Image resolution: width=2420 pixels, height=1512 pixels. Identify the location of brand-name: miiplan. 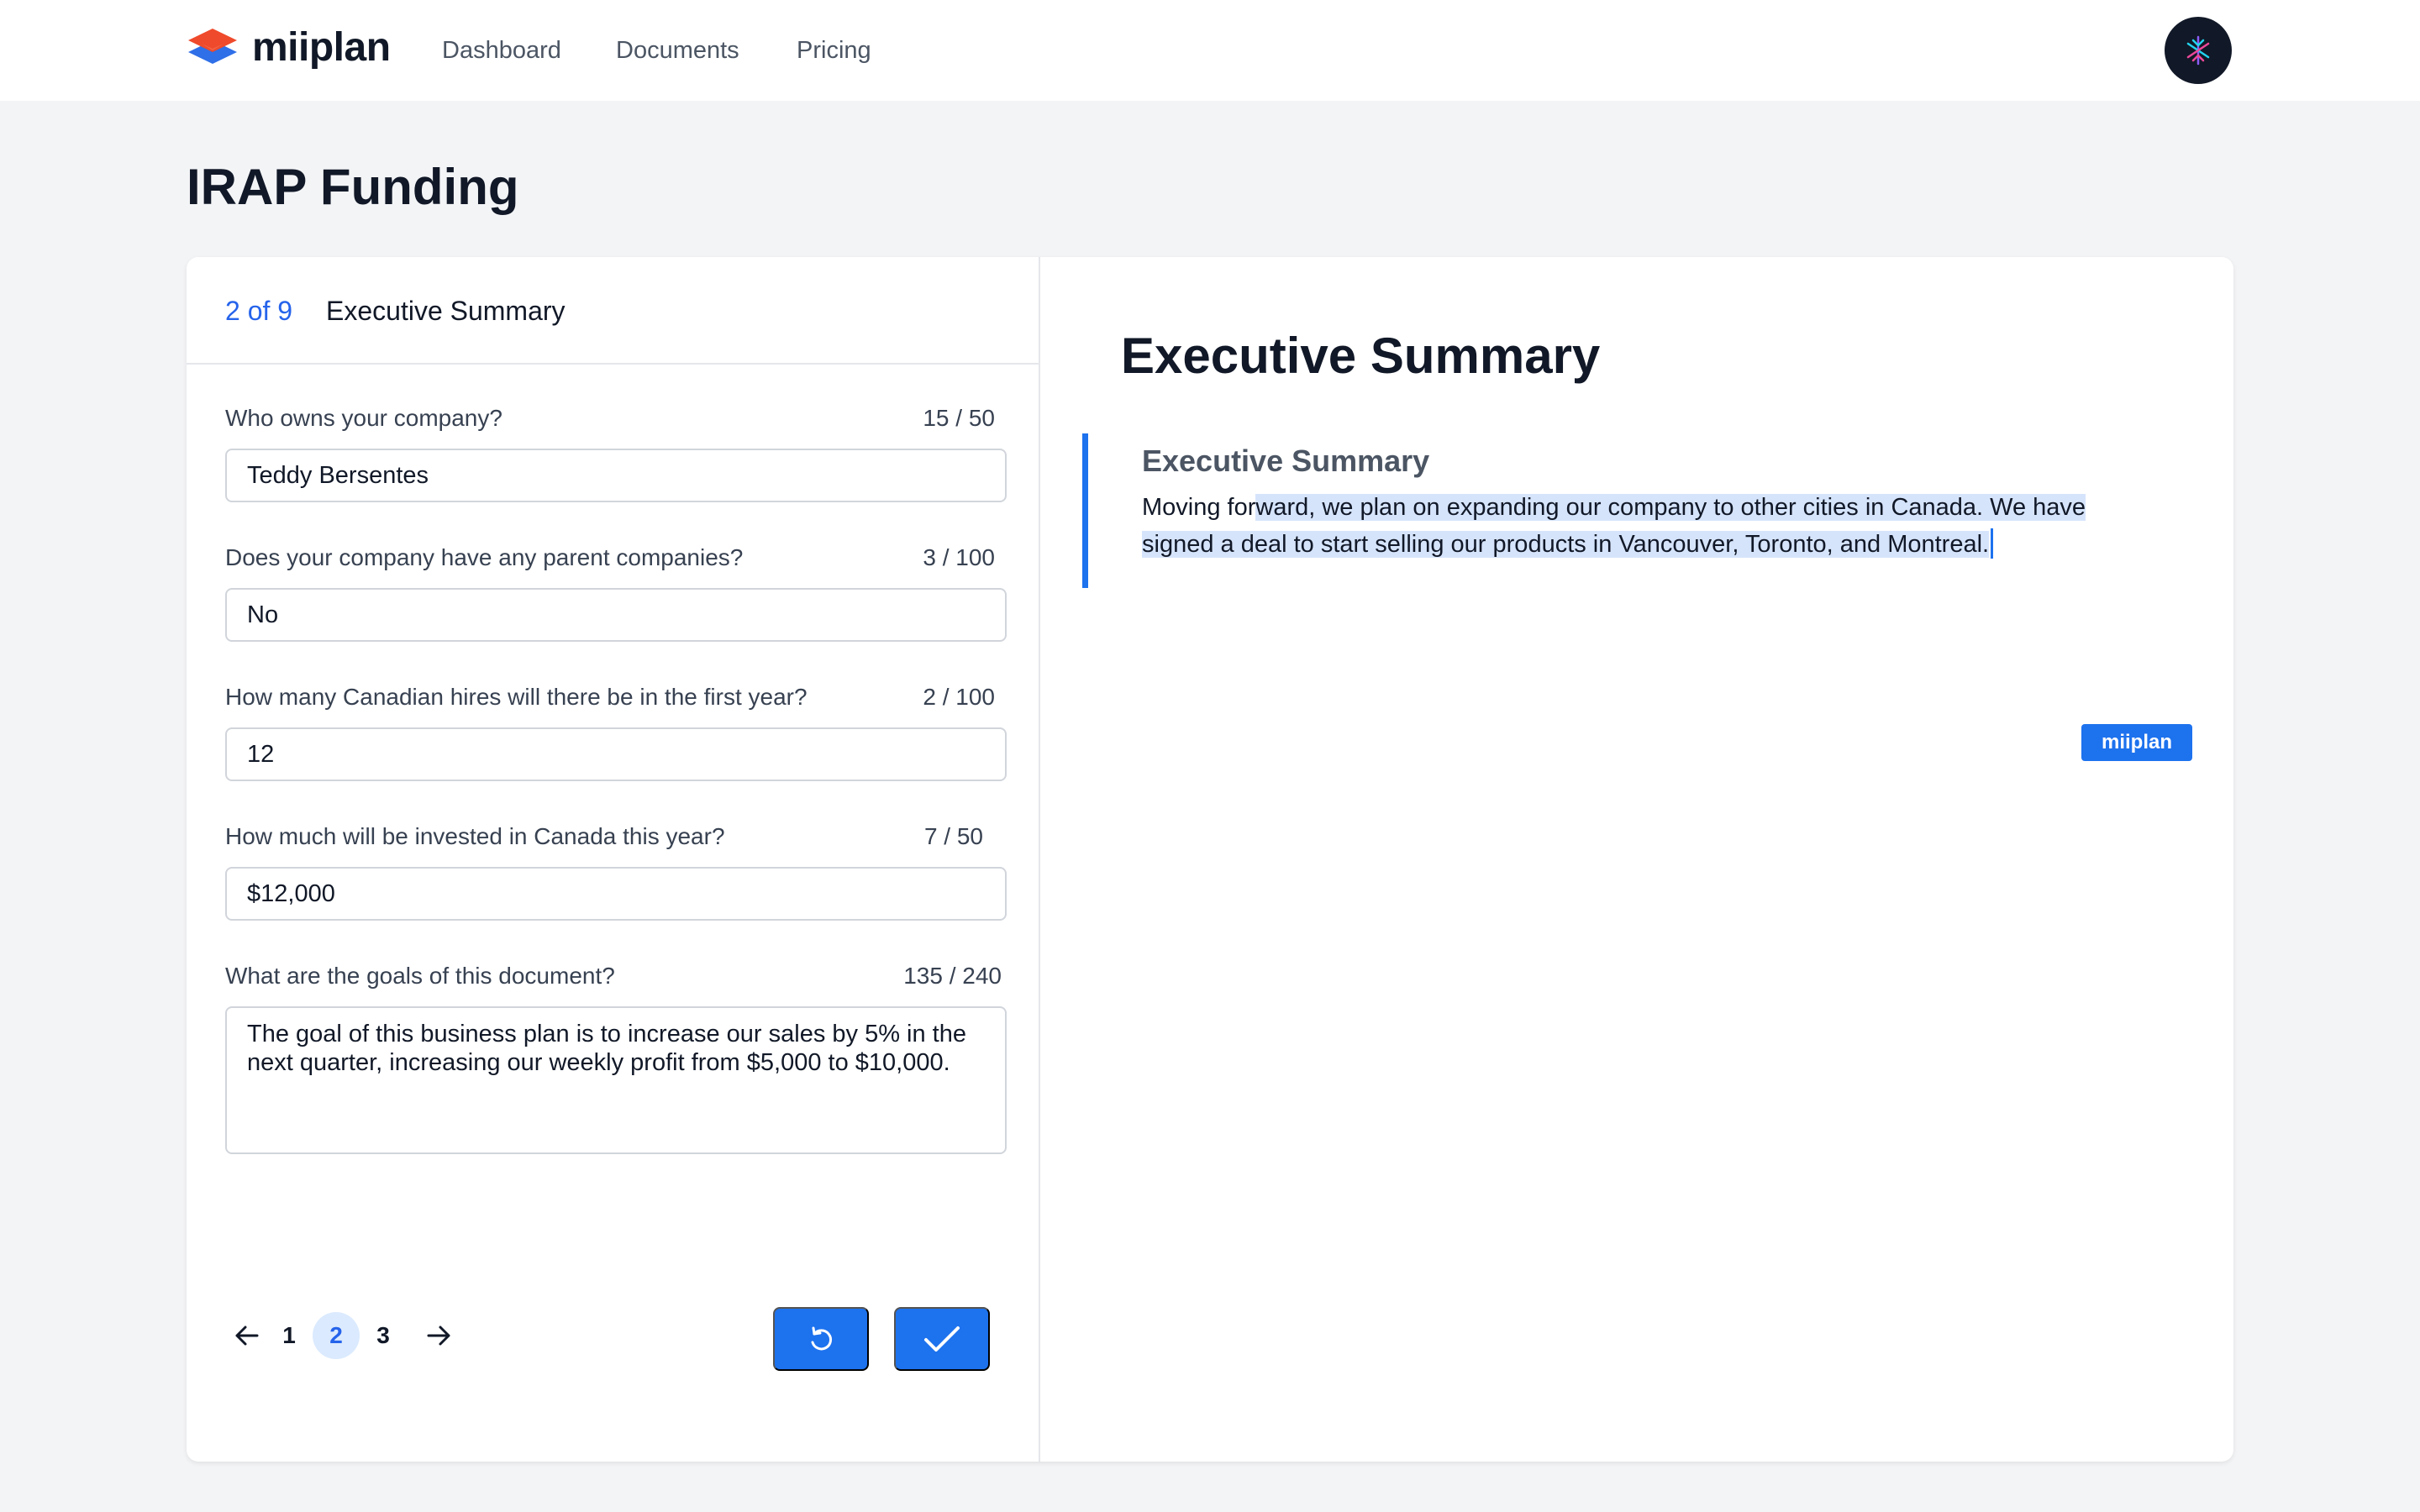
(321, 47).